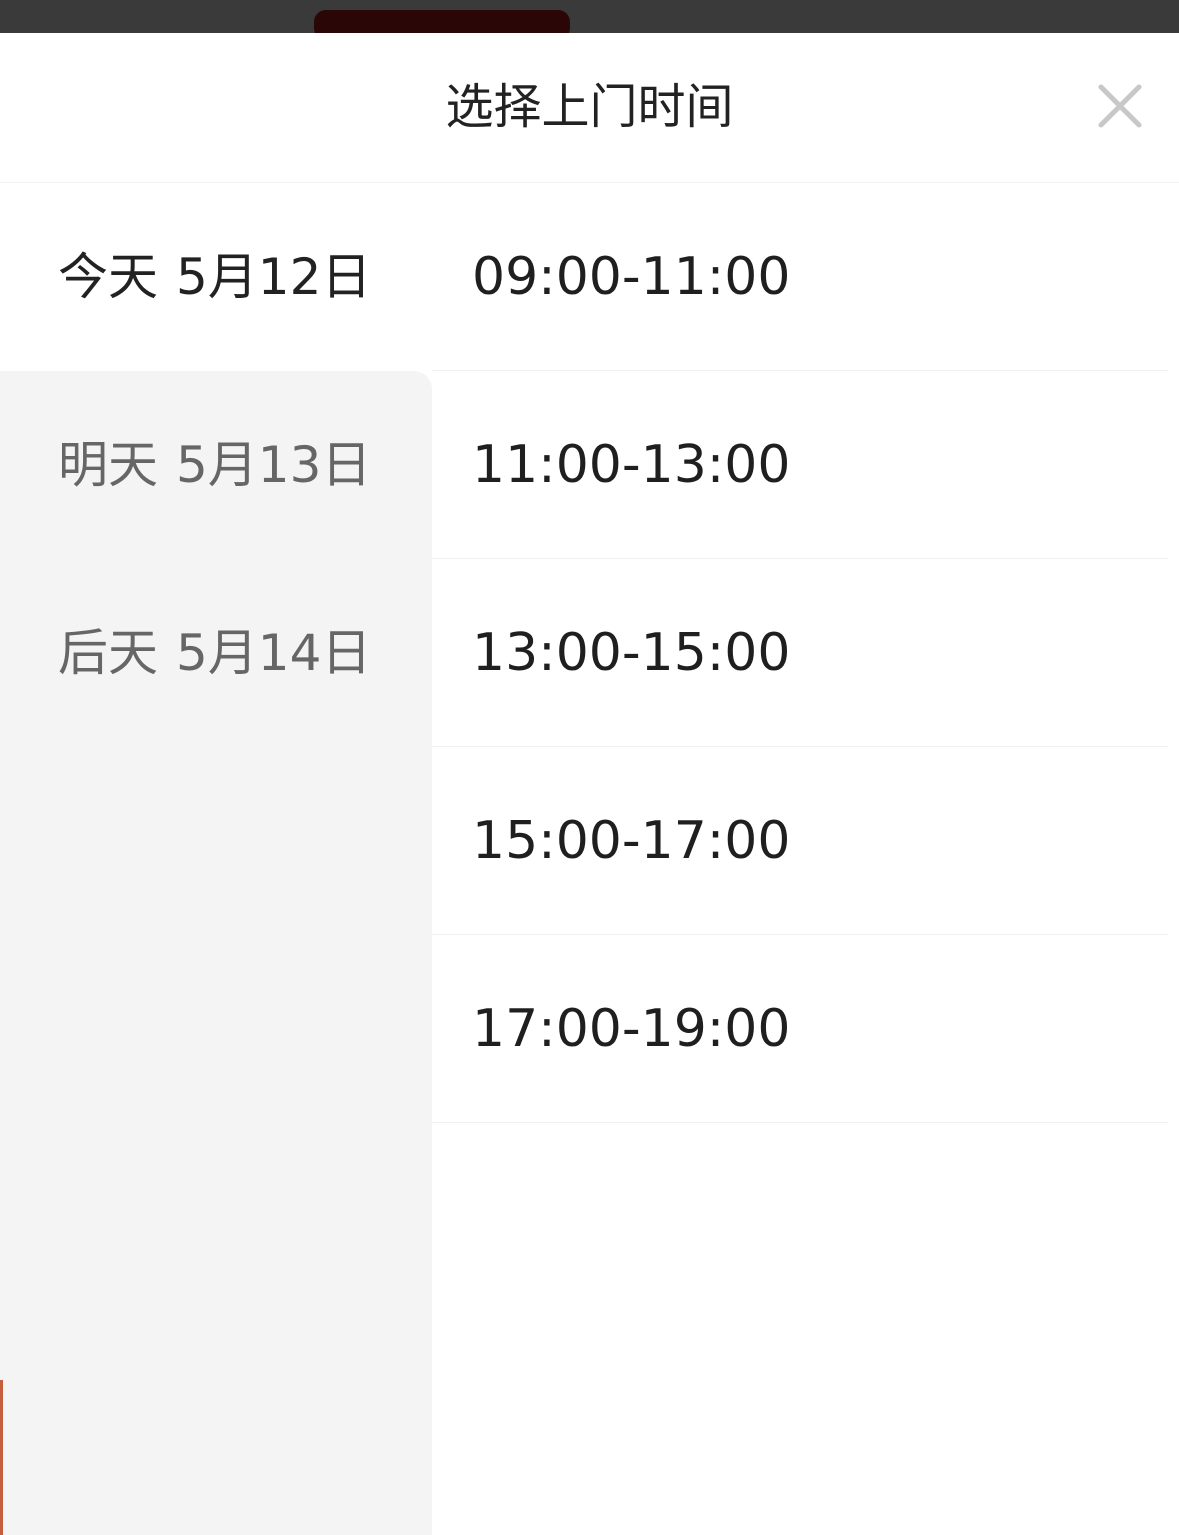 The width and height of the screenshot is (1179, 1535). I want to click on date-item-today: 今天 5月12日, so click(216, 277).